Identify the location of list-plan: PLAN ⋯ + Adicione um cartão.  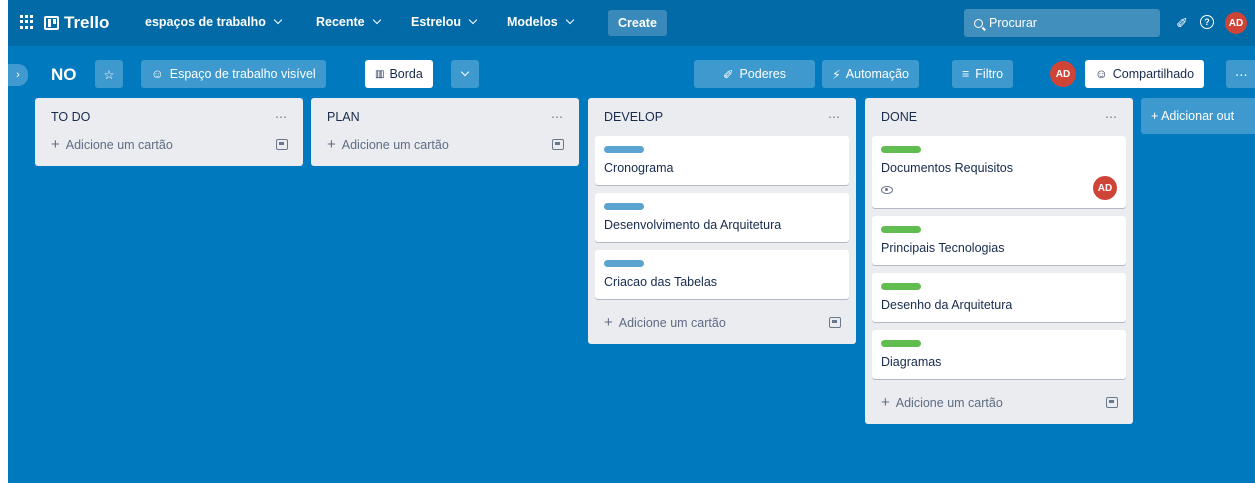
(445, 132).